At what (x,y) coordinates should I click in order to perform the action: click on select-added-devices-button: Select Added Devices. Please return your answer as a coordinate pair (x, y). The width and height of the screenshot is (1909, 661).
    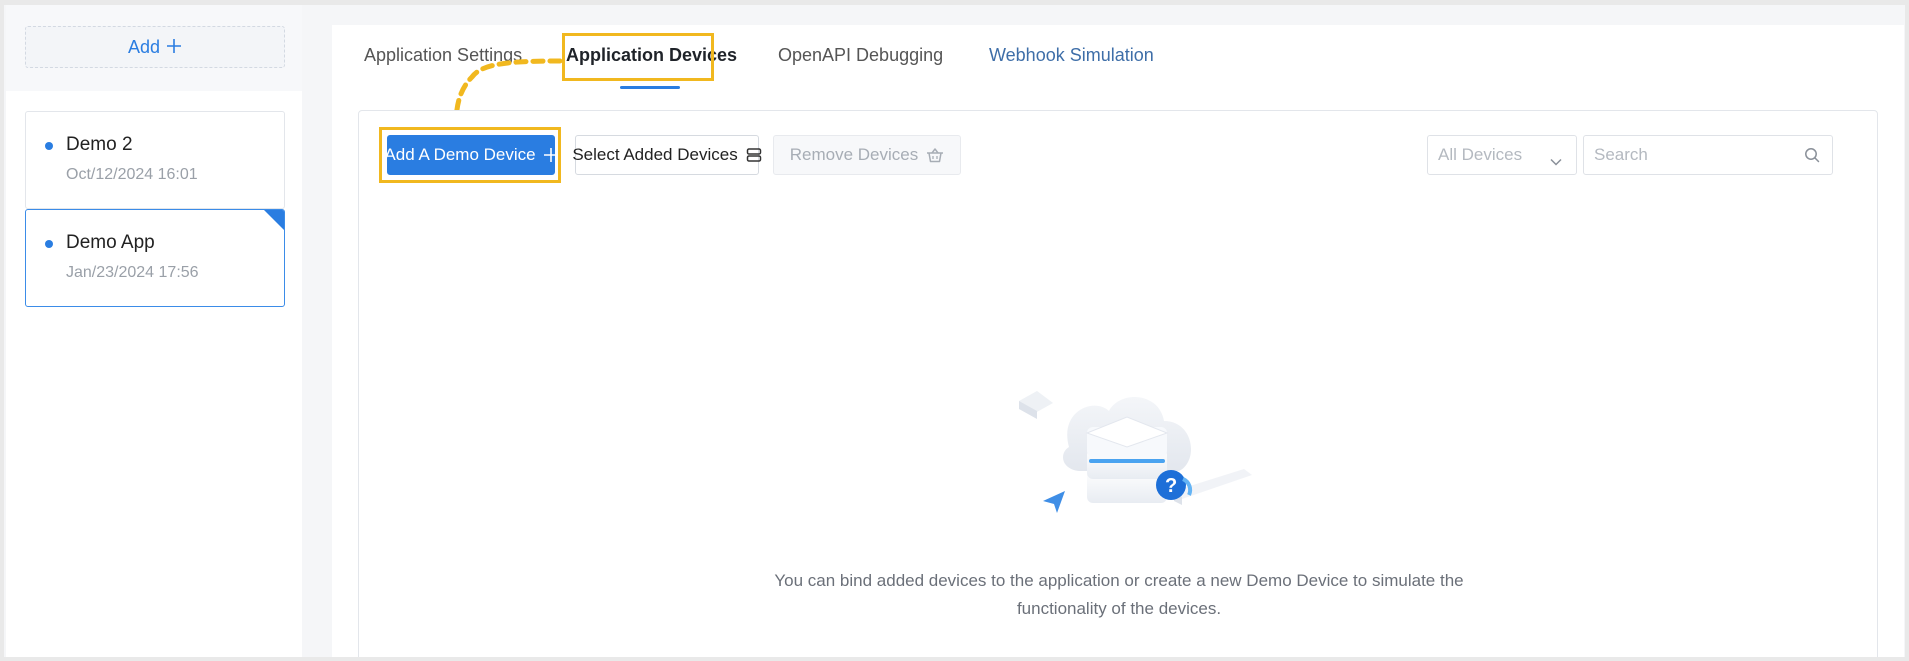
    Looking at the image, I should click on (667, 155).